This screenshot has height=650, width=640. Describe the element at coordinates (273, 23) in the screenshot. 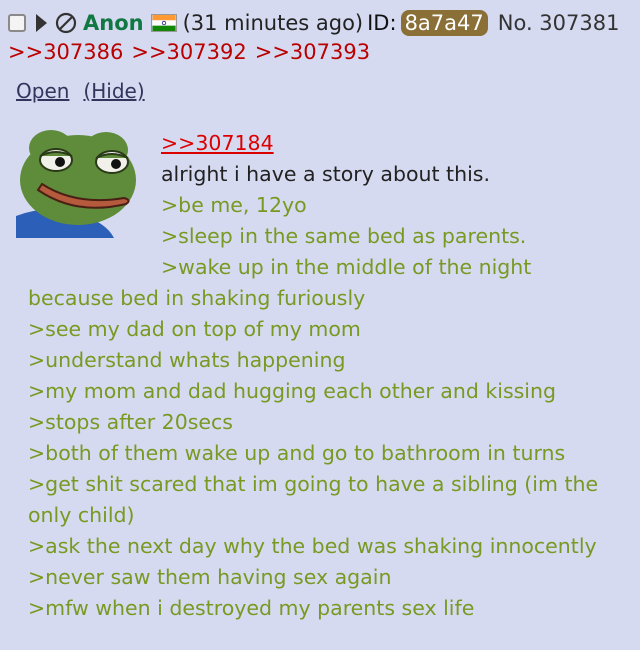

I see `post-time: (31 minutes ago)` at that location.